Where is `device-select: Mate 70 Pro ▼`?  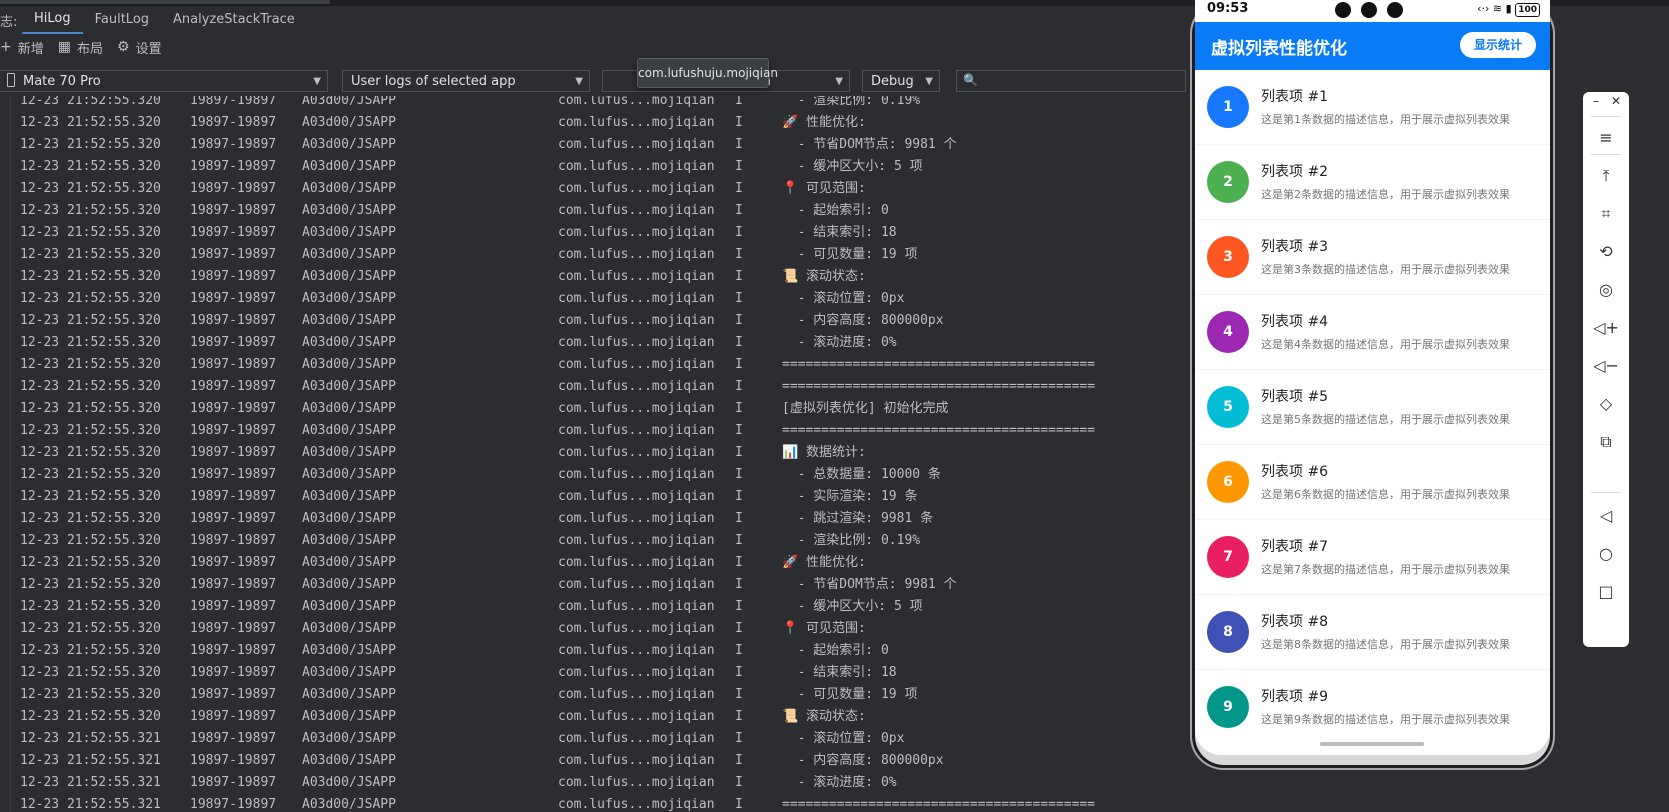
device-select: Mate 70 Pro ▼ is located at coordinates (164, 81).